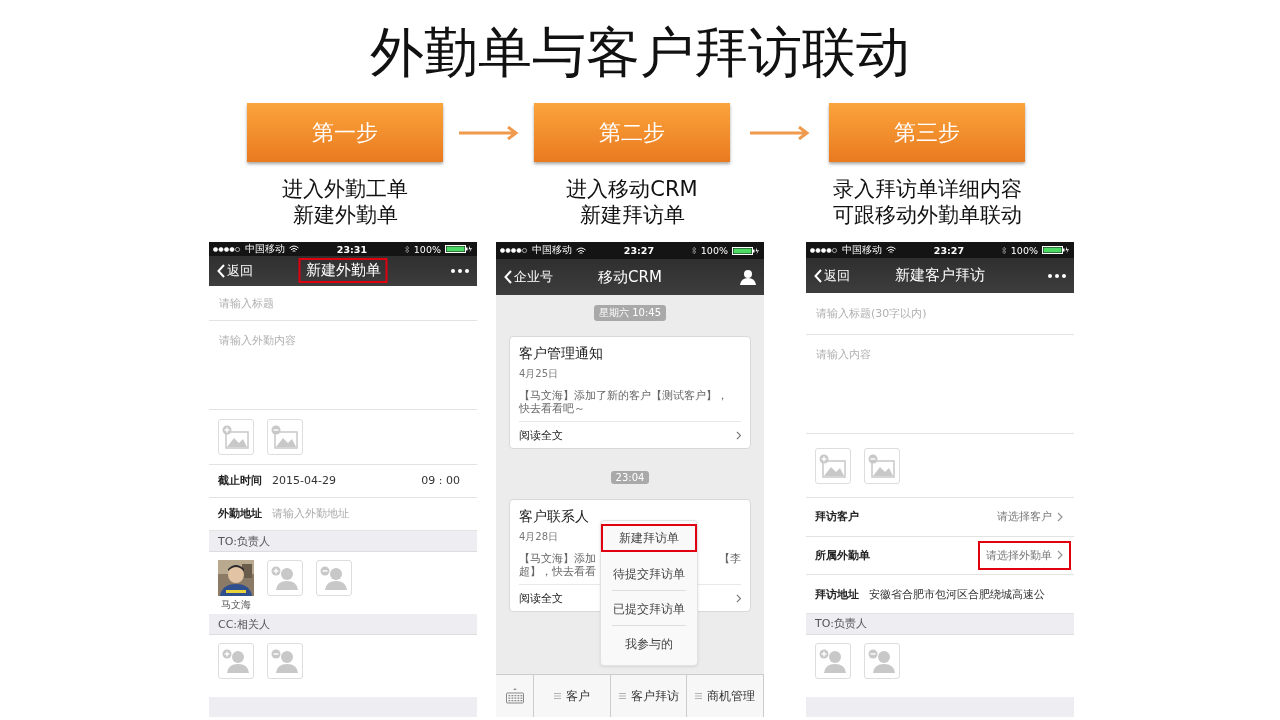  Describe the element at coordinates (440, 481) in the screenshot. I see `time-value: 09 : 00` at that location.